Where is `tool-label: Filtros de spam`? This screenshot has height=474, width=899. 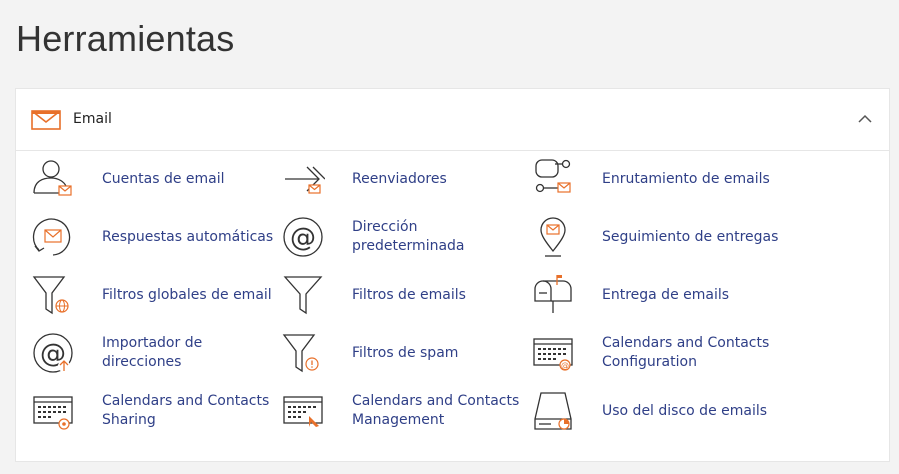
tool-label: Filtros de spam is located at coordinates (405, 352).